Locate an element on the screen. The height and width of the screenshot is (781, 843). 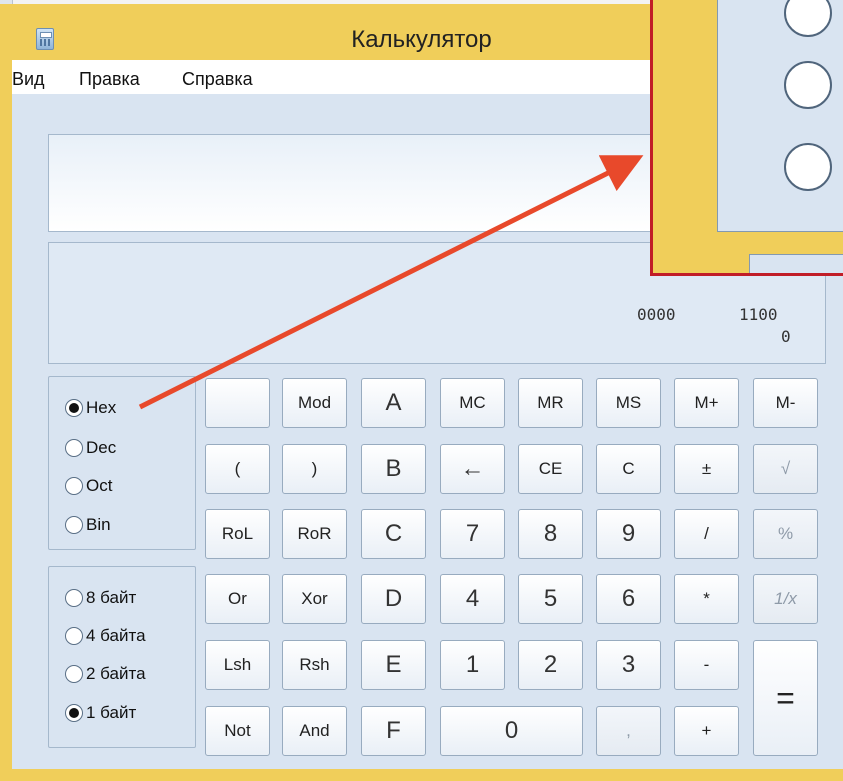
mod-key: Mod is located at coordinates (314, 403).